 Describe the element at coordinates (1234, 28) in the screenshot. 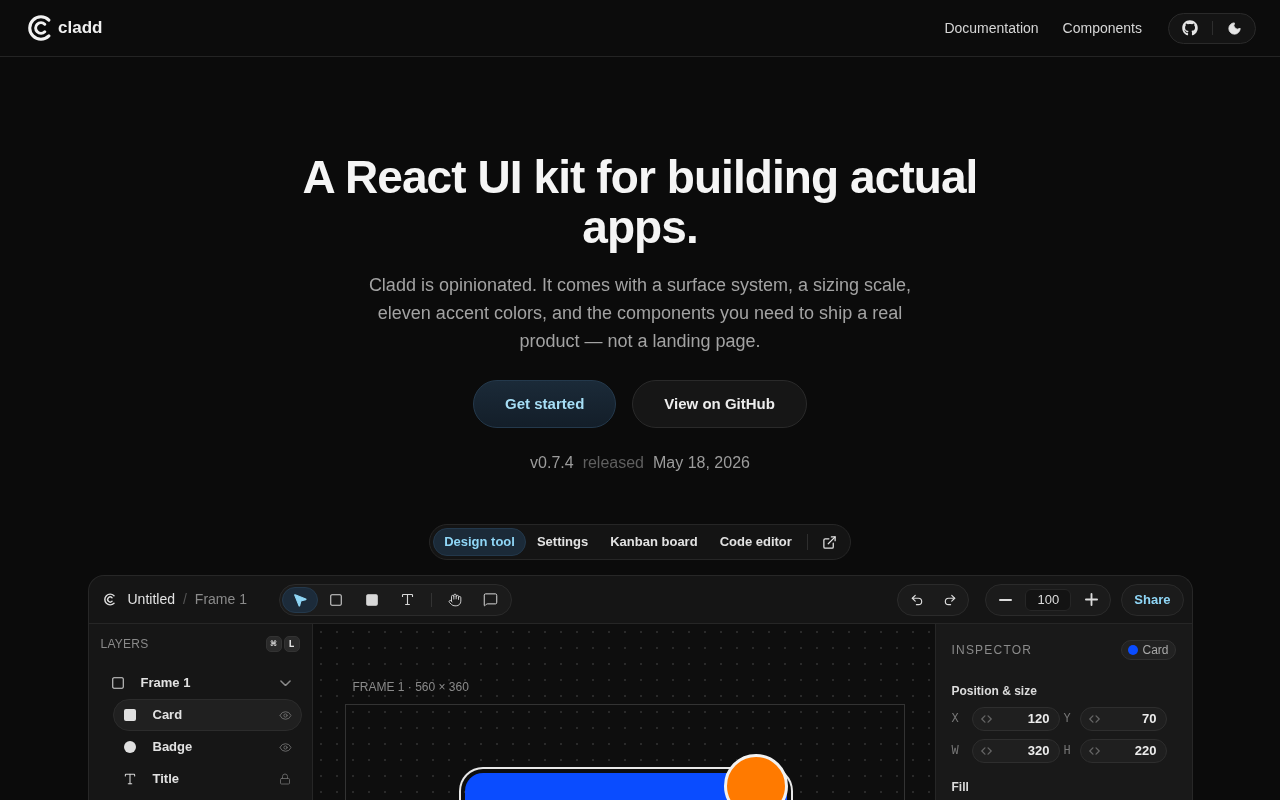

I see `moon-icon` at that location.